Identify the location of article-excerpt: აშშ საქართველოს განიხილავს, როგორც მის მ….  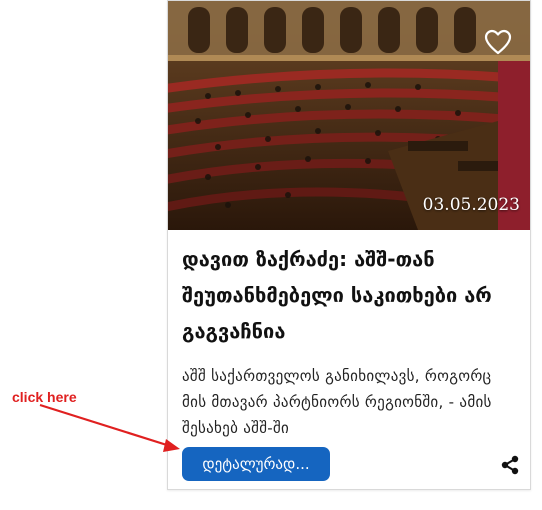
(337, 402).